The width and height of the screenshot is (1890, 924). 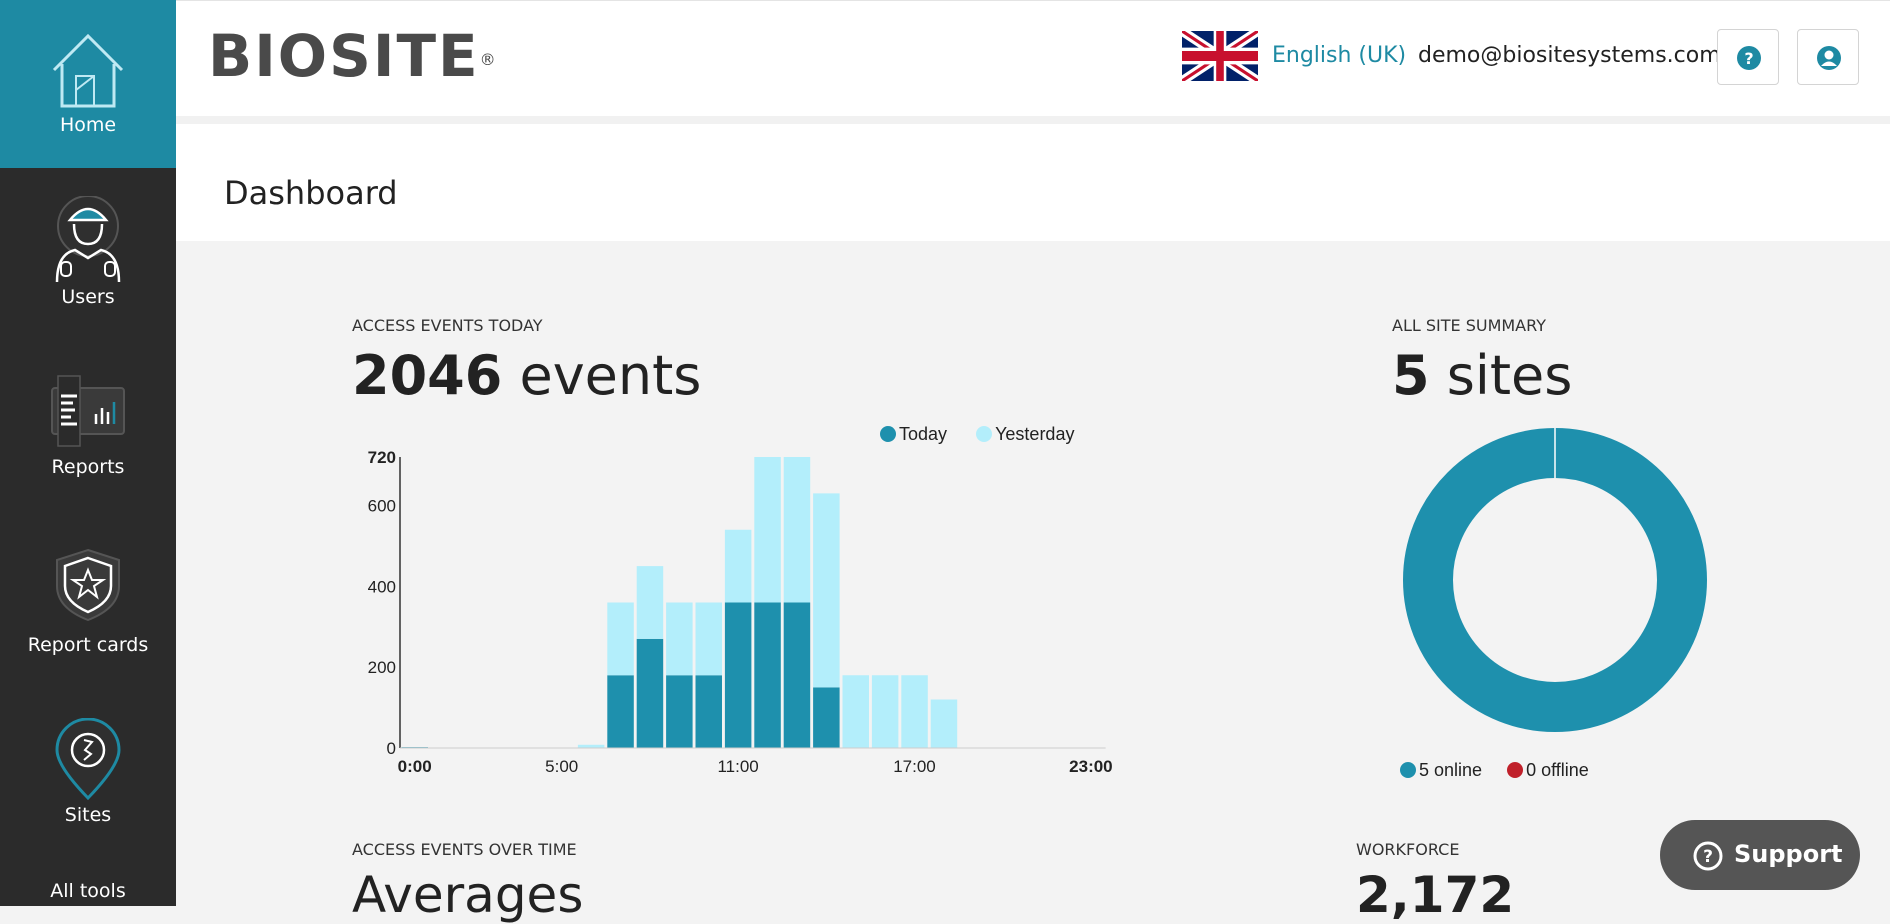 I want to click on sidebar-item-all-tools: All tools, so click(x=88, y=893).